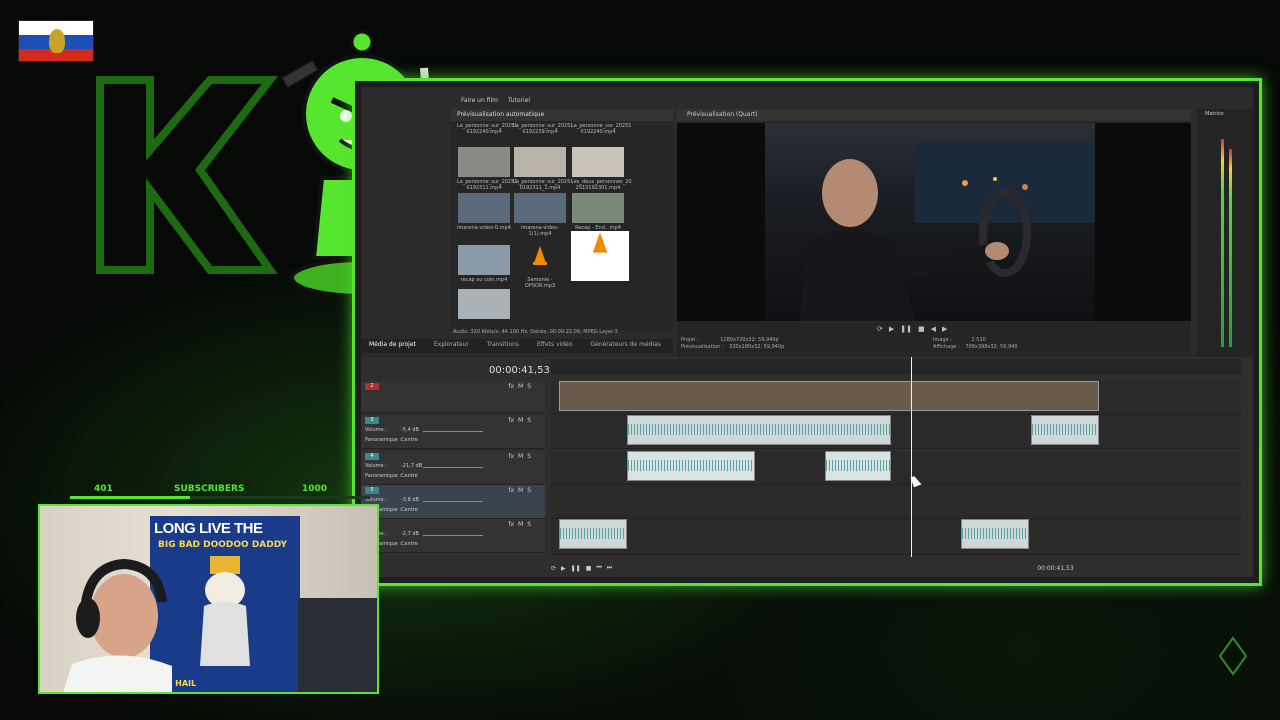 This screenshot has width=1280, height=720. What do you see at coordinates (484, 264) in the screenshot?
I see `media-item: recap au coin.mp4` at bounding box center [484, 264].